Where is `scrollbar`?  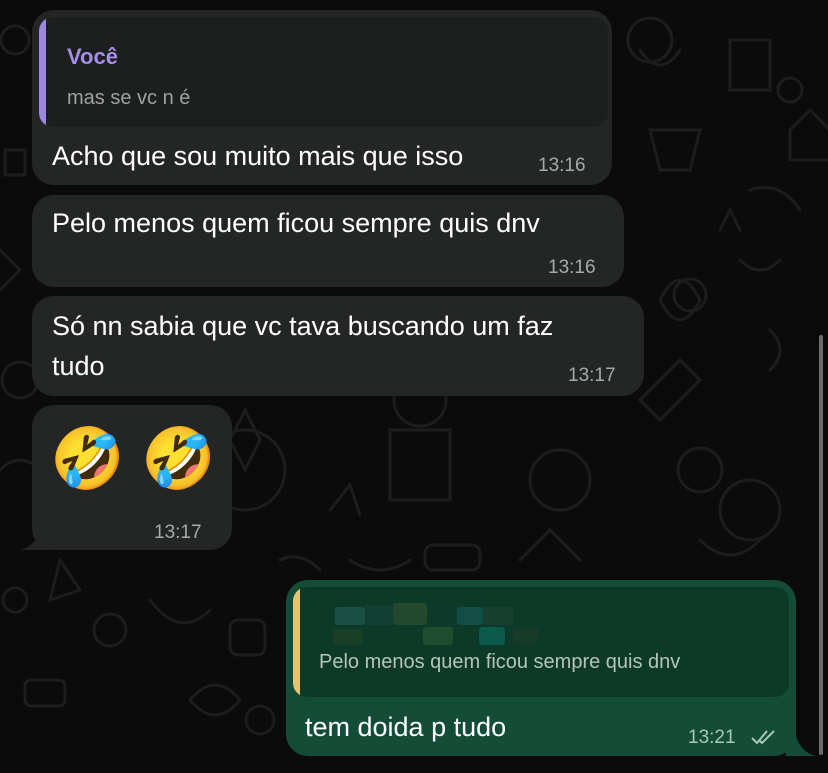
scrollbar is located at coordinates (821, 545).